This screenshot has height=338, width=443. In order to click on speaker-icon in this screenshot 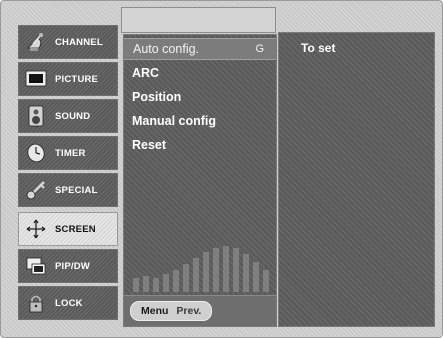, I will do `click(36, 116)`.